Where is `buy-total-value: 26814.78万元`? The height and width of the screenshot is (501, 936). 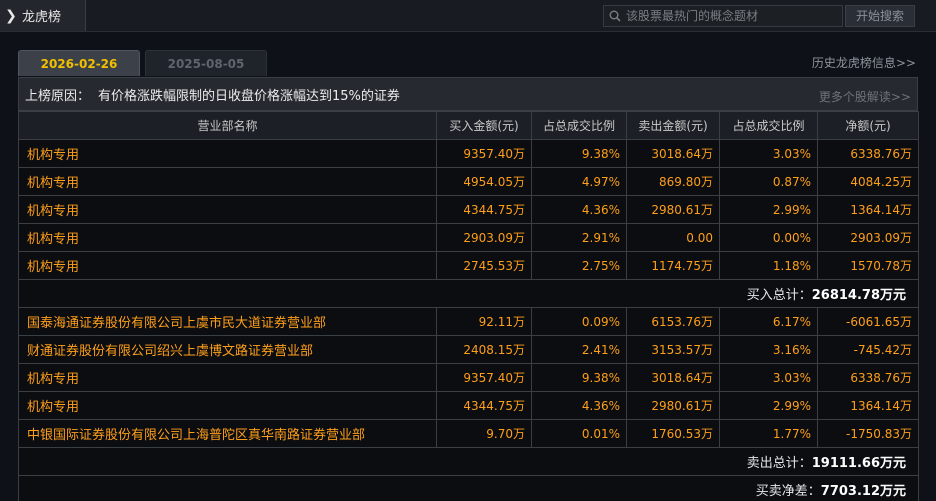
buy-total-value: 26814.78万元 is located at coordinates (858, 295).